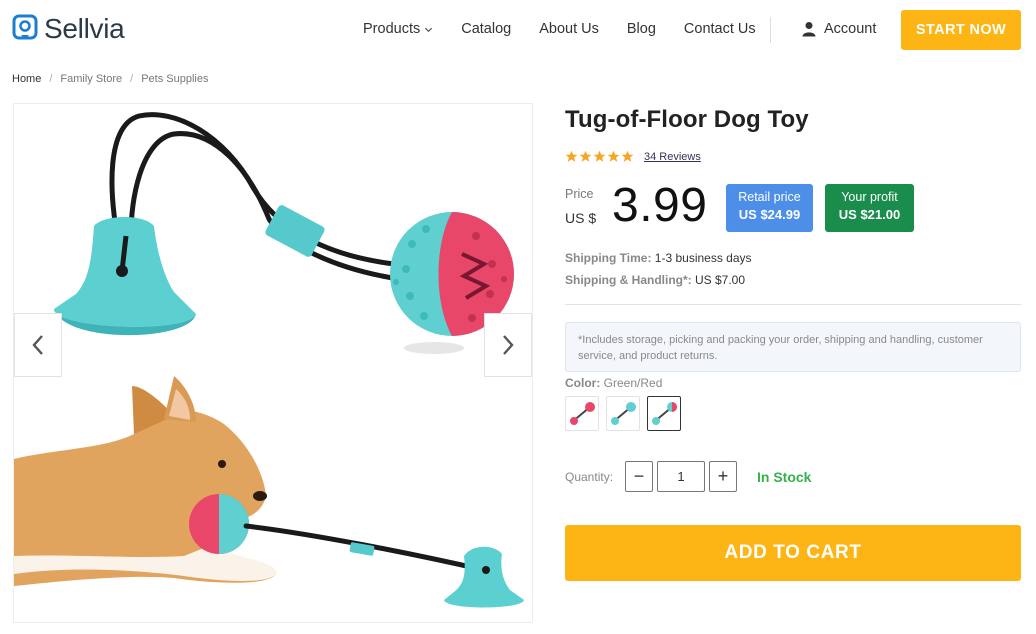 Image resolution: width=1036 pixels, height=634 pixels. Describe the element at coordinates (583, 383) in the screenshot. I see `color-label-key: Color:` at that location.